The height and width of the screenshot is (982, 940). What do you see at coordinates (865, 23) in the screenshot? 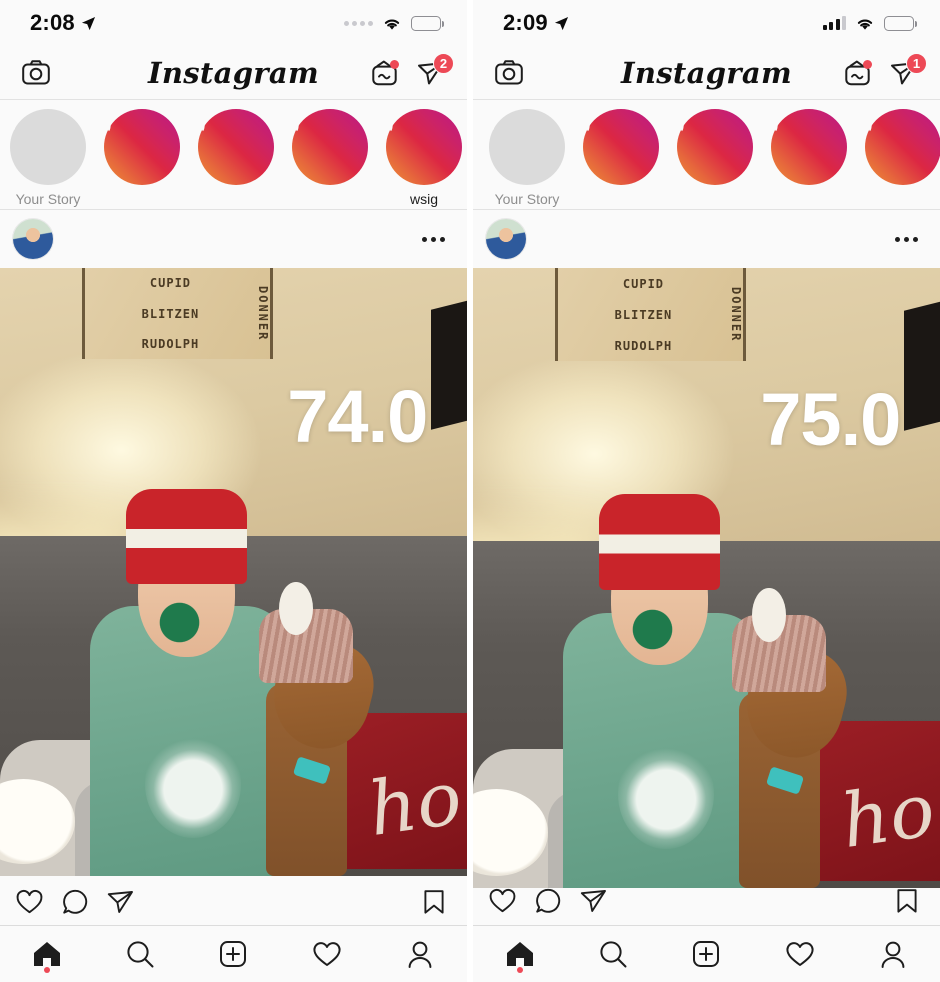
I see `wifi-icon` at bounding box center [865, 23].